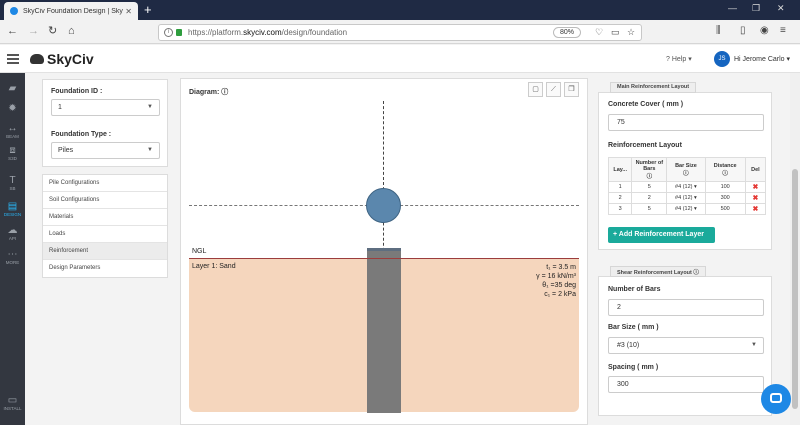  Describe the element at coordinates (52, 31) in the screenshot. I see `reload-icon: ↻` at that location.